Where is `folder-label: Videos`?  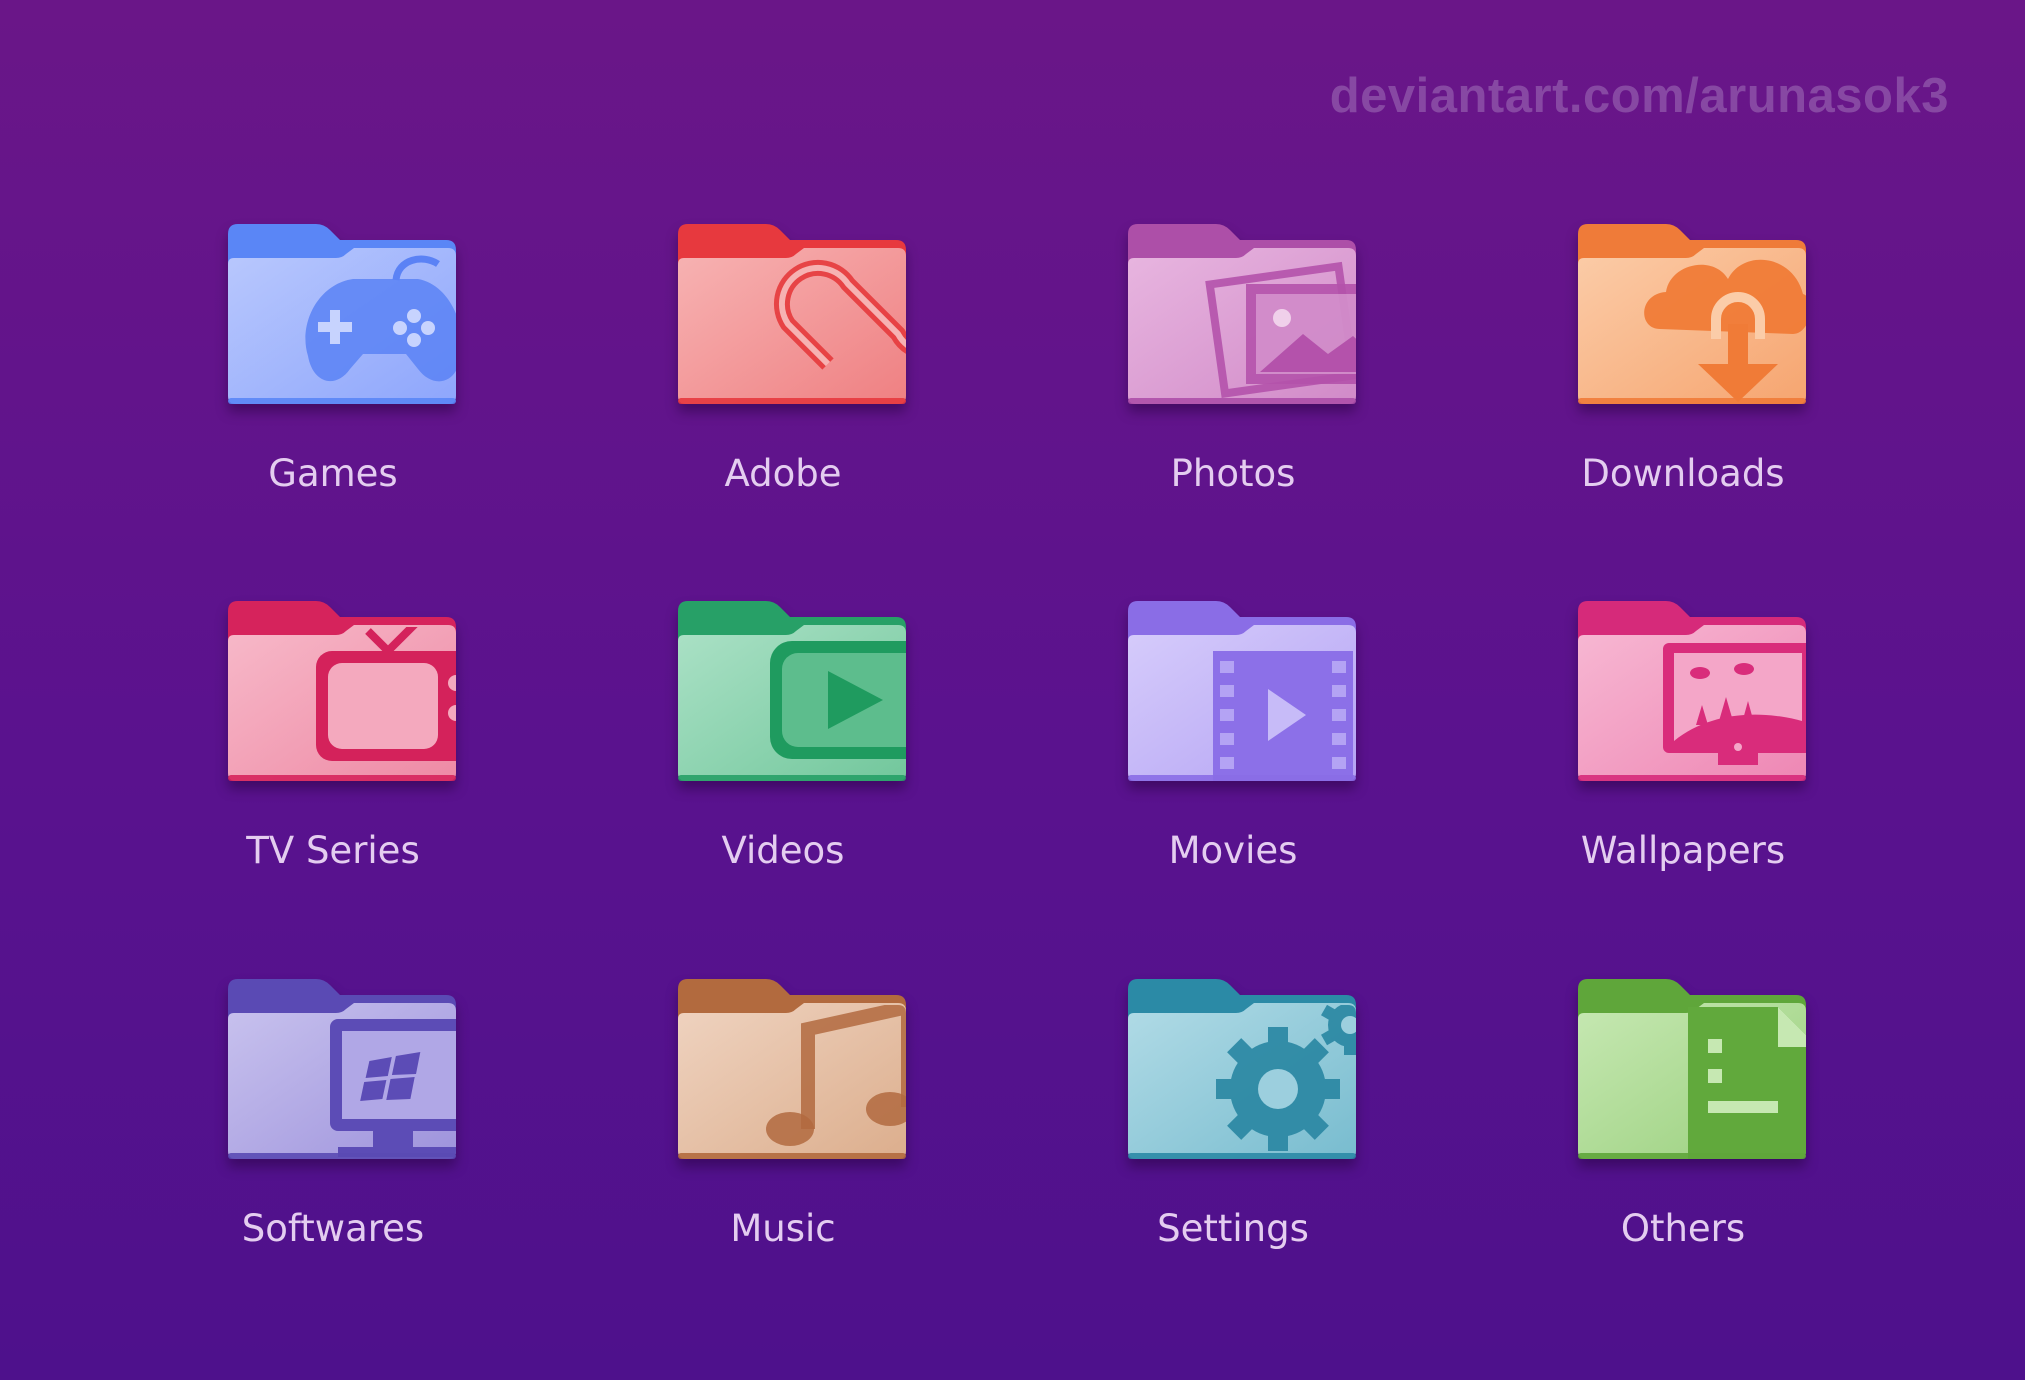
folder-label: Videos is located at coordinates (783, 850).